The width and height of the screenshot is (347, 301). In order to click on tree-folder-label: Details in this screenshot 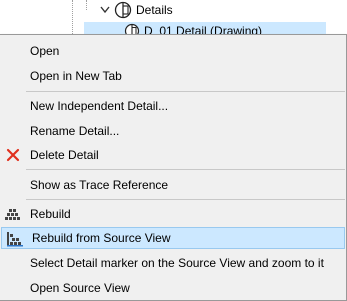, I will do `click(154, 10)`.